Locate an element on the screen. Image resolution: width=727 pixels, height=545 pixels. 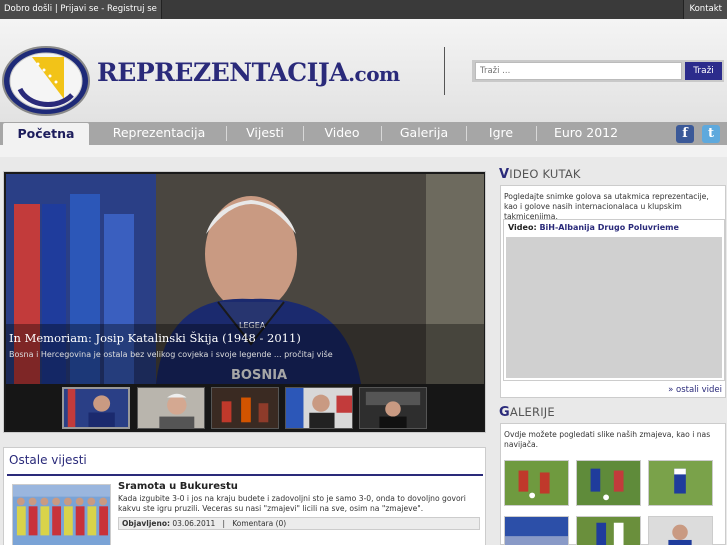
more-videos-link: » ostali videi is located at coordinates (695, 390).